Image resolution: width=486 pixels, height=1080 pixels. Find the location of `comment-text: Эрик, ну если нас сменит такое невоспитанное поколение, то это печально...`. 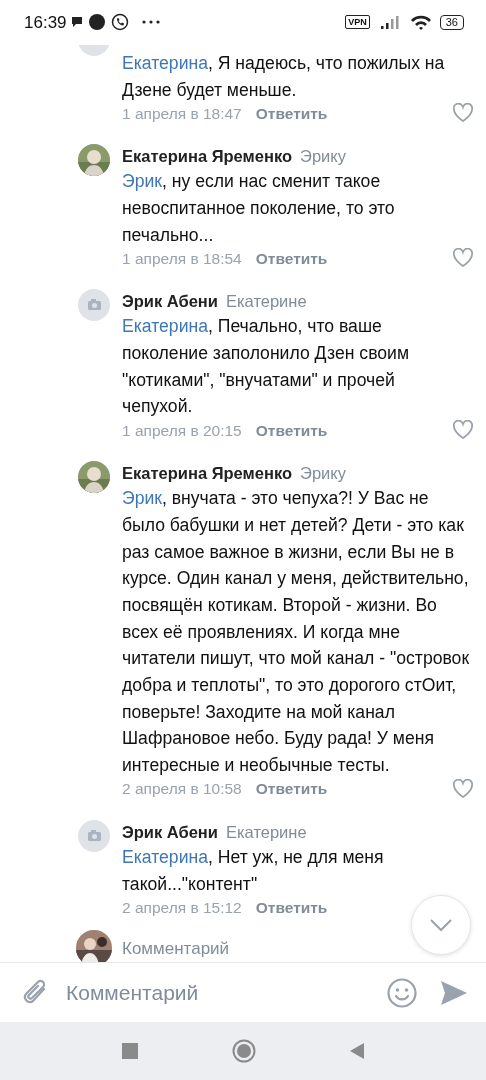

comment-text: Эрик, ну если нас сменит такое невоспитанное поколение, то это печально... is located at coordinates (259, 208).